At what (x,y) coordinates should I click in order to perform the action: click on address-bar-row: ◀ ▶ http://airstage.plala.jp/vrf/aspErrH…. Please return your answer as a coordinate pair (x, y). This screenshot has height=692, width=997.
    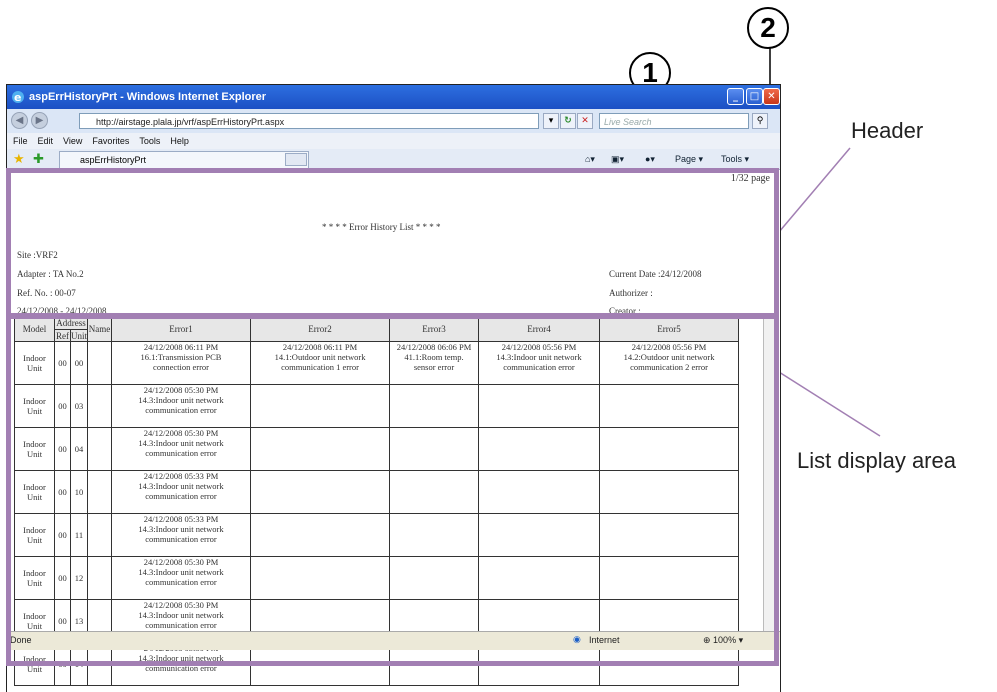
    Looking at the image, I should click on (393, 121).